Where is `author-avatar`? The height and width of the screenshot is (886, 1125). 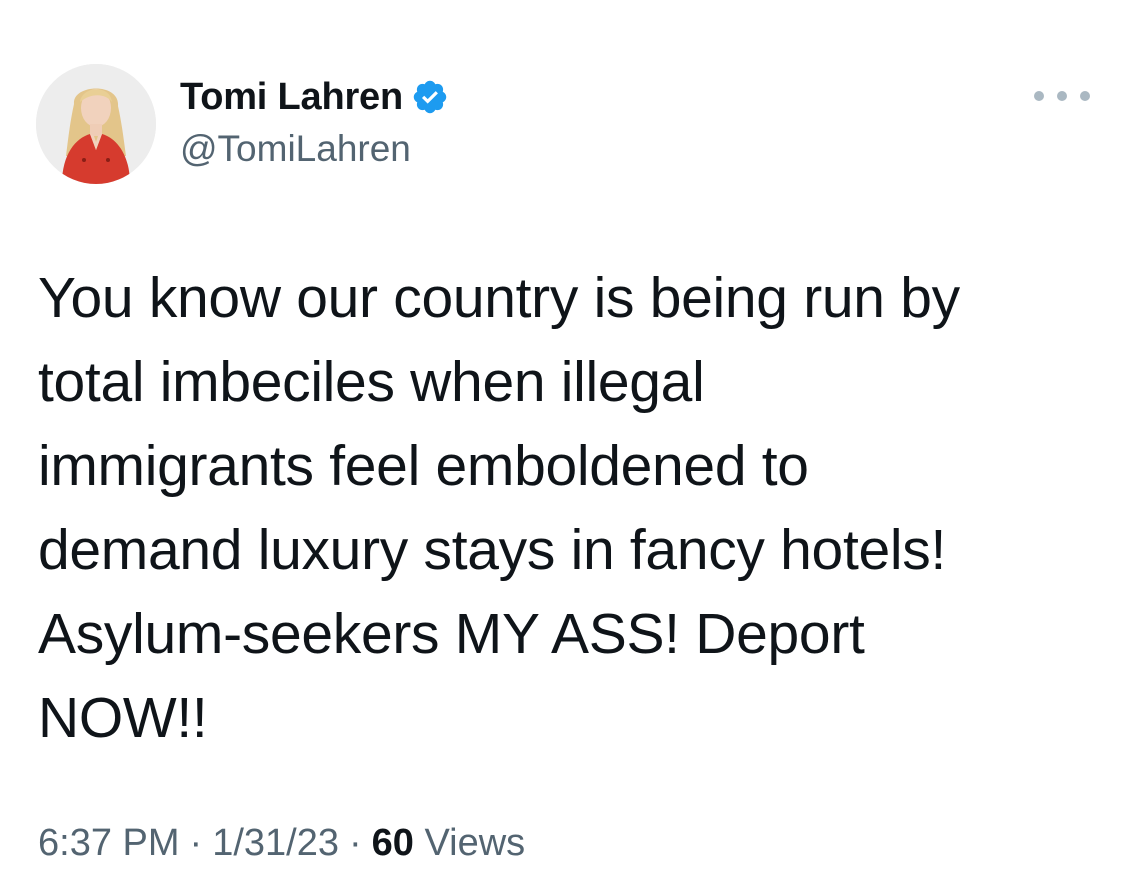 author-avatar is located at coordinates (96, 124).